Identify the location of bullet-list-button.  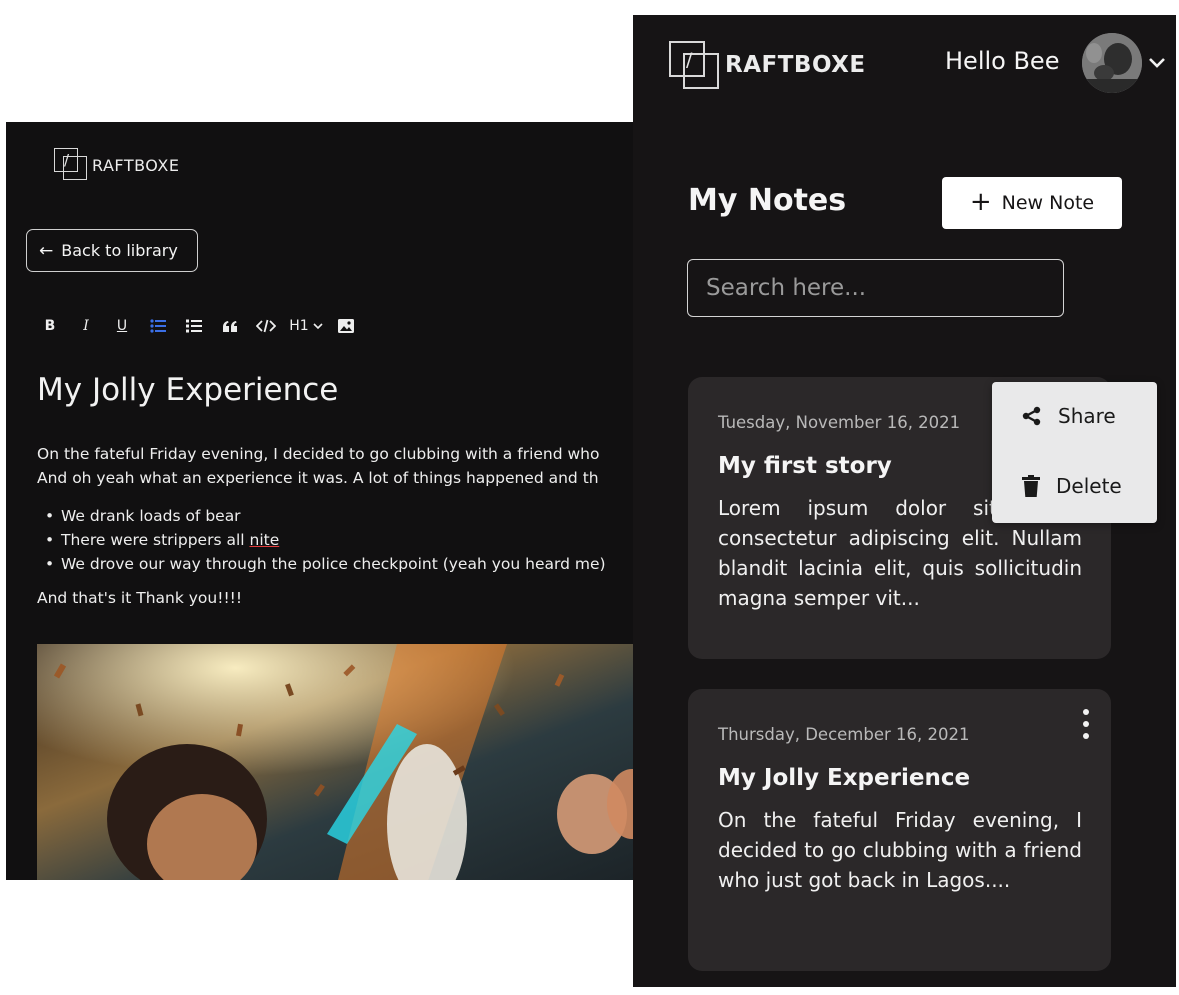
(158, 326).